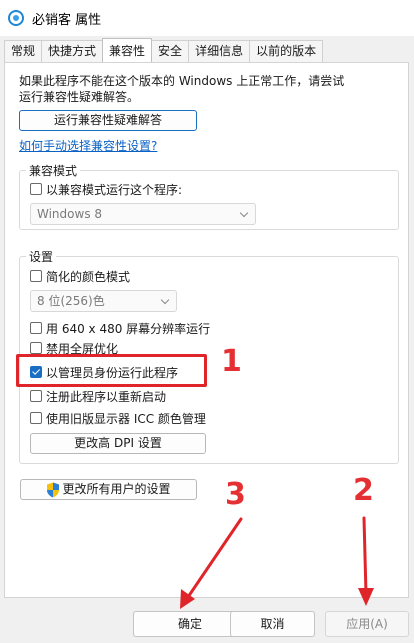  What do you see at coordinates (367, 624) in the screenshot?
I see `apply-button: 应用(A)` at bounding box center [367, 624].